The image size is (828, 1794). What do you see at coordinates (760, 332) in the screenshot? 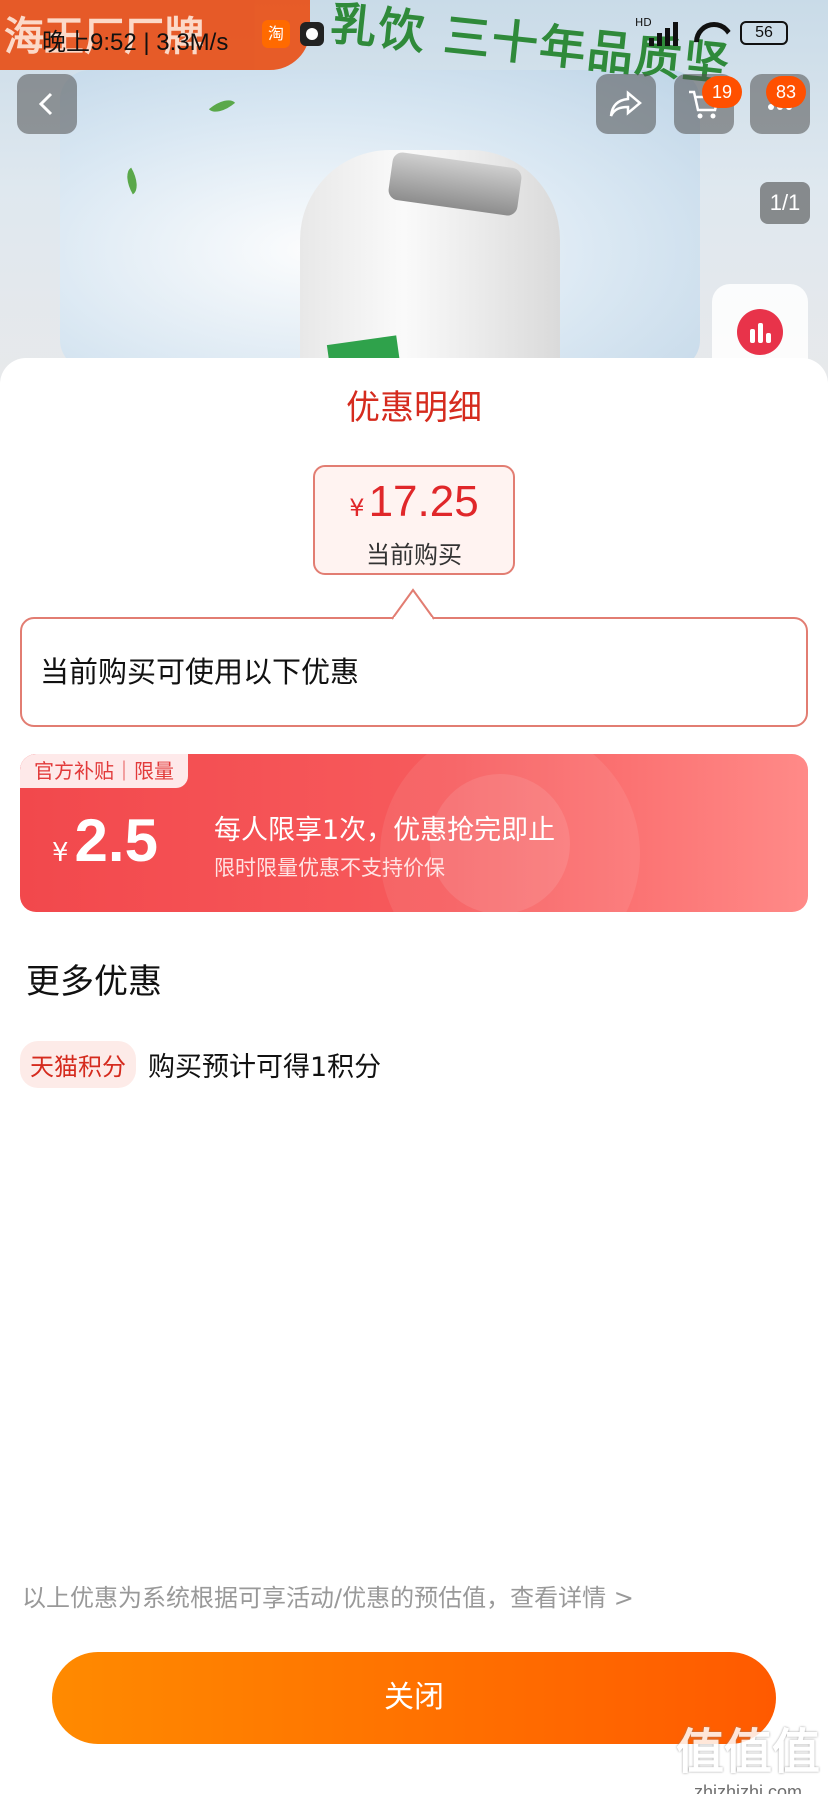
I see `bar-chart-icon` at bounding box center [760, 332].